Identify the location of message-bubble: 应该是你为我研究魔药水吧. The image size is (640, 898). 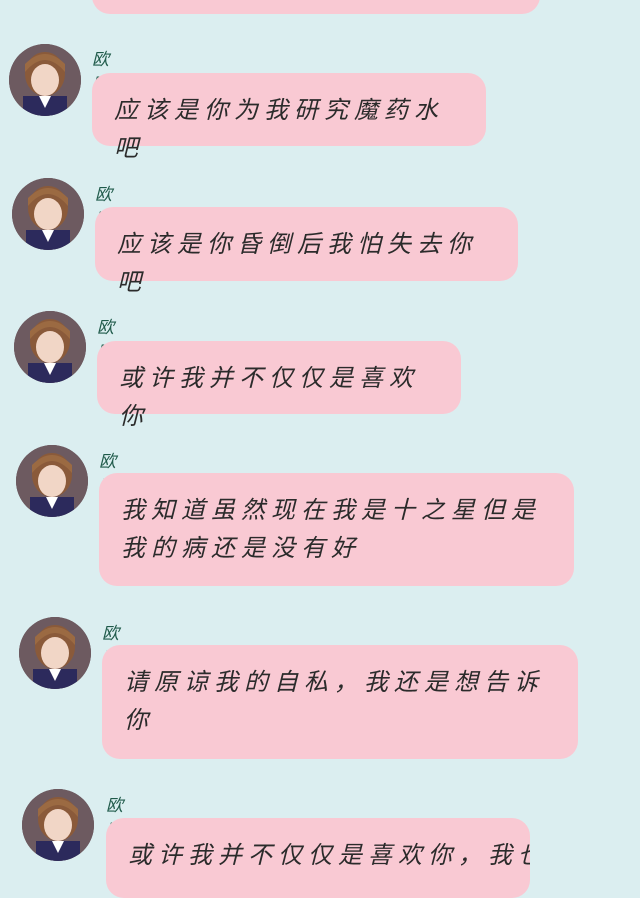
(289, 117).